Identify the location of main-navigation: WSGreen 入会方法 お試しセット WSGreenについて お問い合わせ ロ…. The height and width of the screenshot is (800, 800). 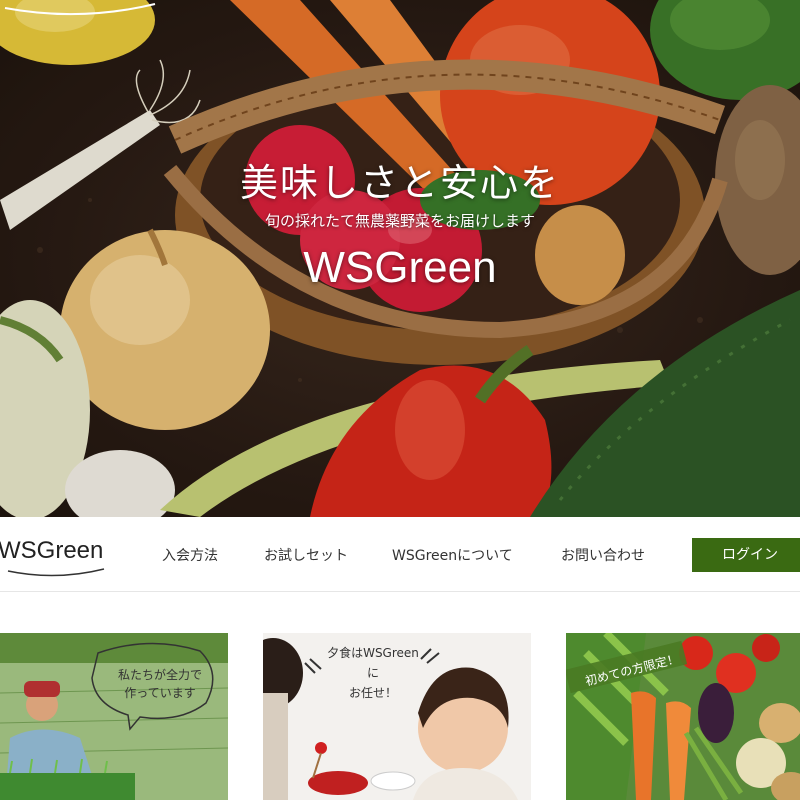
(400, 554).